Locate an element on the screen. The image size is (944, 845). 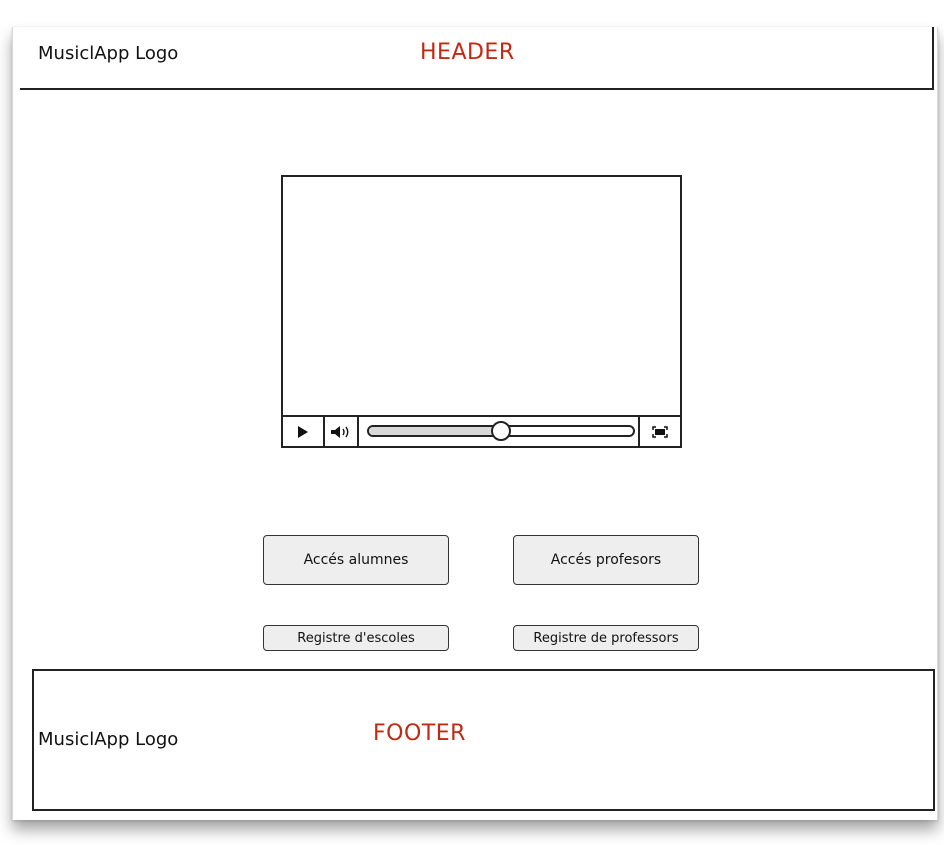
video-controls is located at coordinates (481, 430).